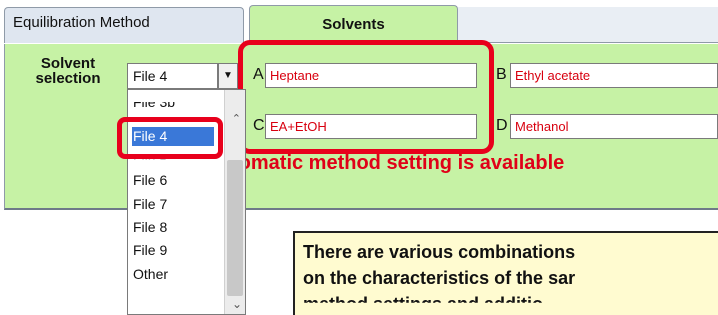 This screenshot has height=315, width=718. What do you see at coordinates (124, 25) in the screenshot?
I see `tab-equilibration-method: Equilibration Method` at bounding box center [124, 25].